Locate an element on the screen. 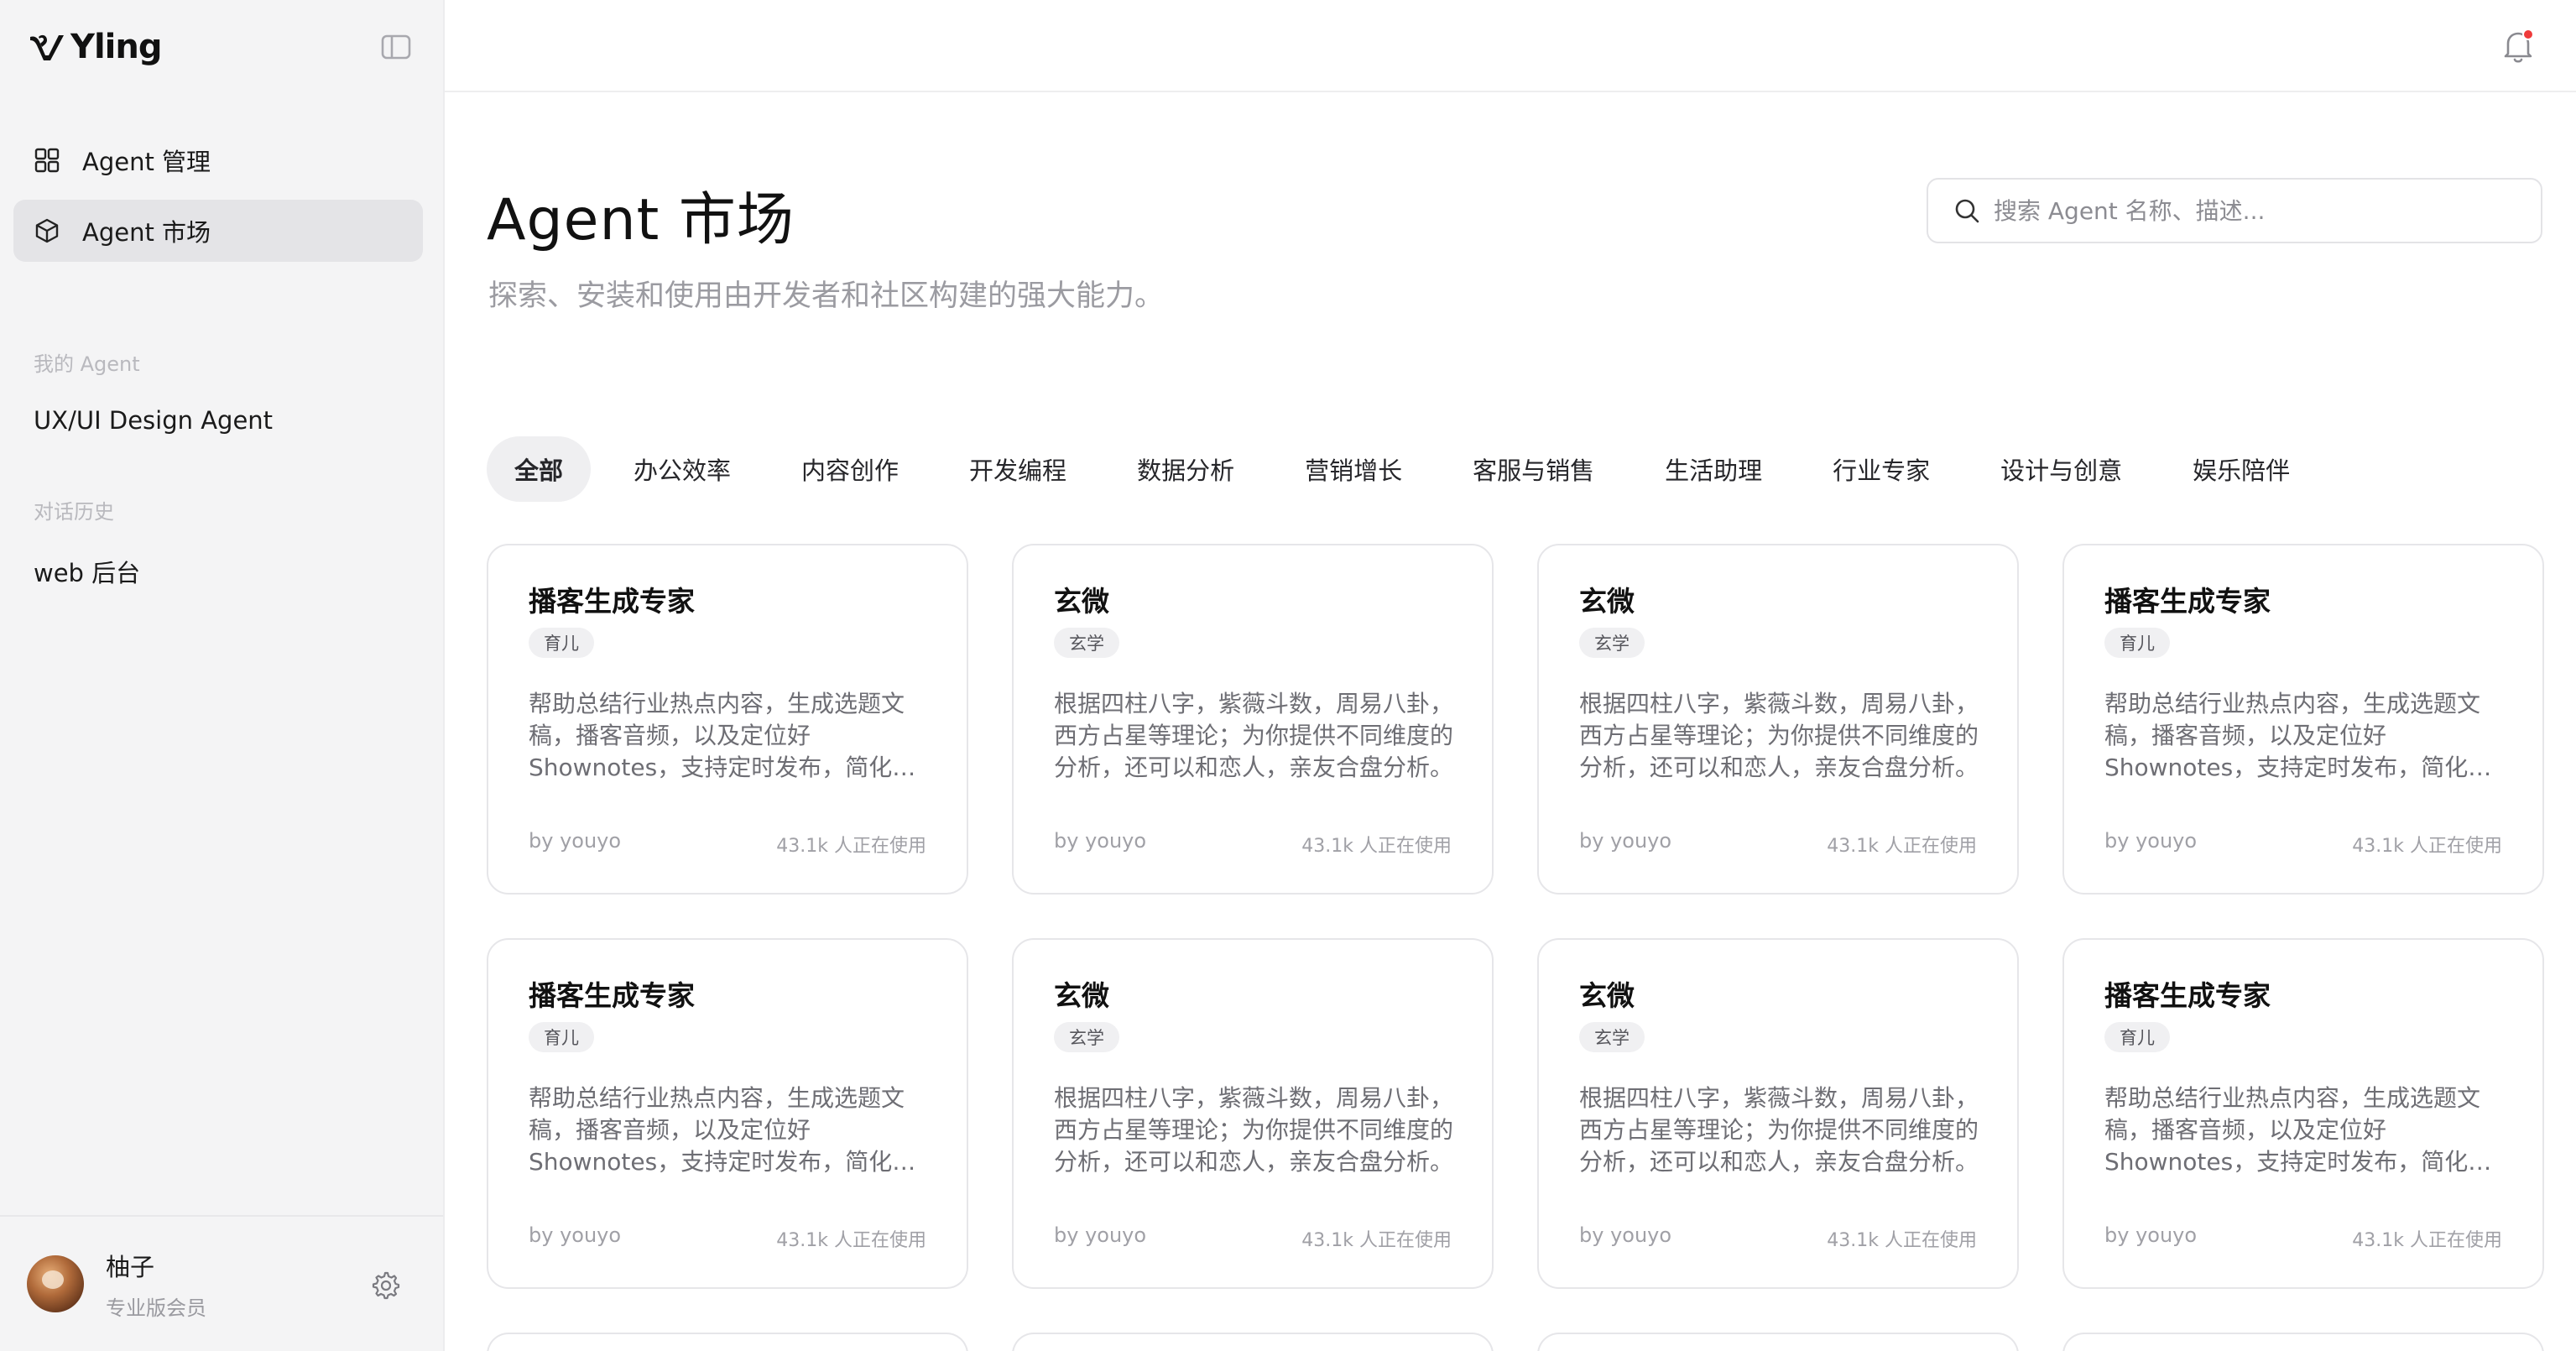 This screenshot has height=1351, width=2576. tab-service-sales: 客服与销售 is located at coordinates (1533, 469).